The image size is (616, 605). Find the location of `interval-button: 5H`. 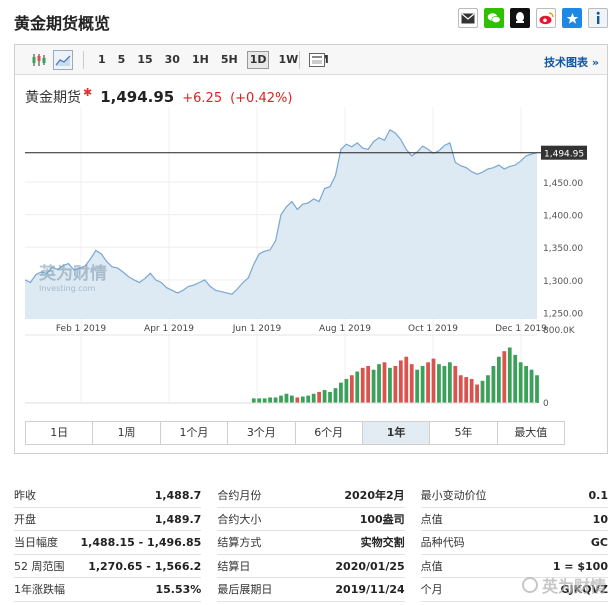

interval-button: 5H is located at coordinates (229, 60).